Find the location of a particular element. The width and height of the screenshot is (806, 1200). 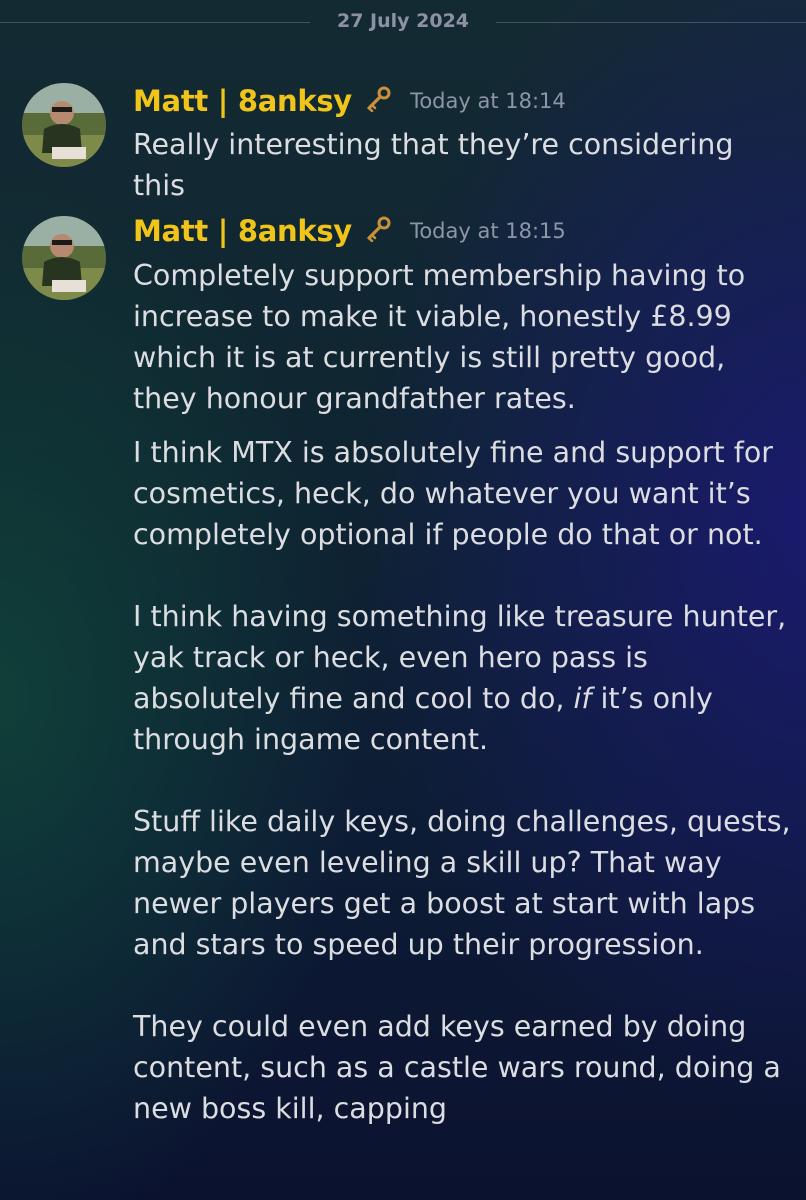

timestamp: Today at 18:14 is located at coordinates (488, 101).